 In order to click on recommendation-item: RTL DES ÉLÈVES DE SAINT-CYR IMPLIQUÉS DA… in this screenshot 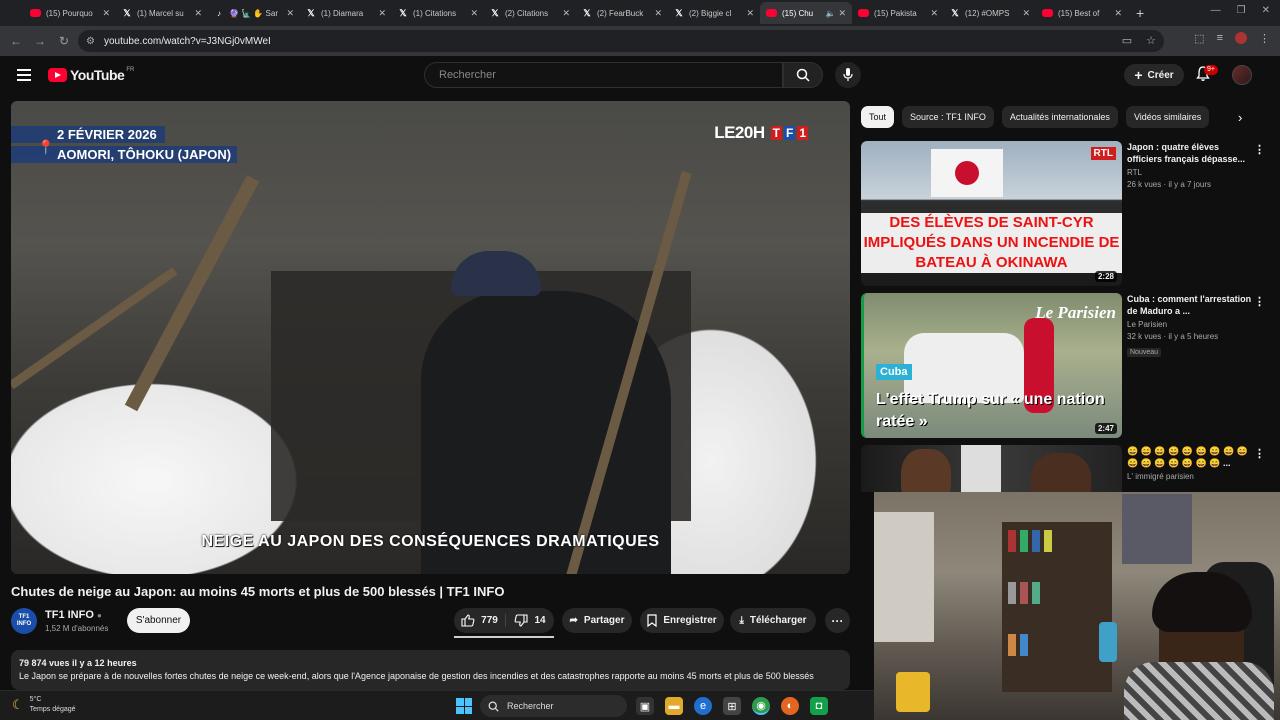, I will do `click(1066, 214)`.